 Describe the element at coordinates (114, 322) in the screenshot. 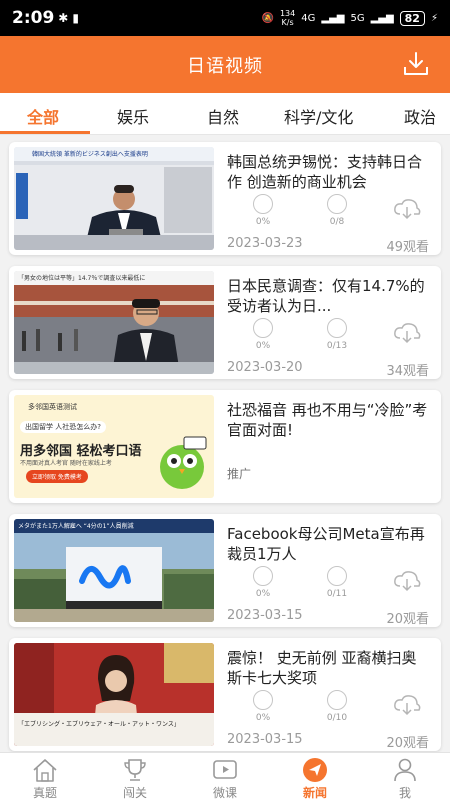

I see `news-thumbnail: 「男女の地位は平等」14.7％で調査以来最低に` at that location.